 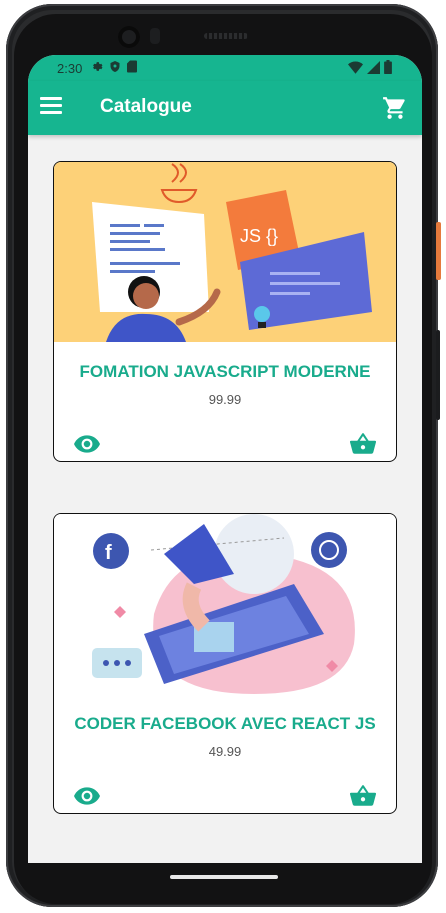 What do you see at coordinates (225, 372) in the screenshot?
I see `product-title: FOMATION JAVASCRIPT MODERNE` at bounding box center [225, 372].